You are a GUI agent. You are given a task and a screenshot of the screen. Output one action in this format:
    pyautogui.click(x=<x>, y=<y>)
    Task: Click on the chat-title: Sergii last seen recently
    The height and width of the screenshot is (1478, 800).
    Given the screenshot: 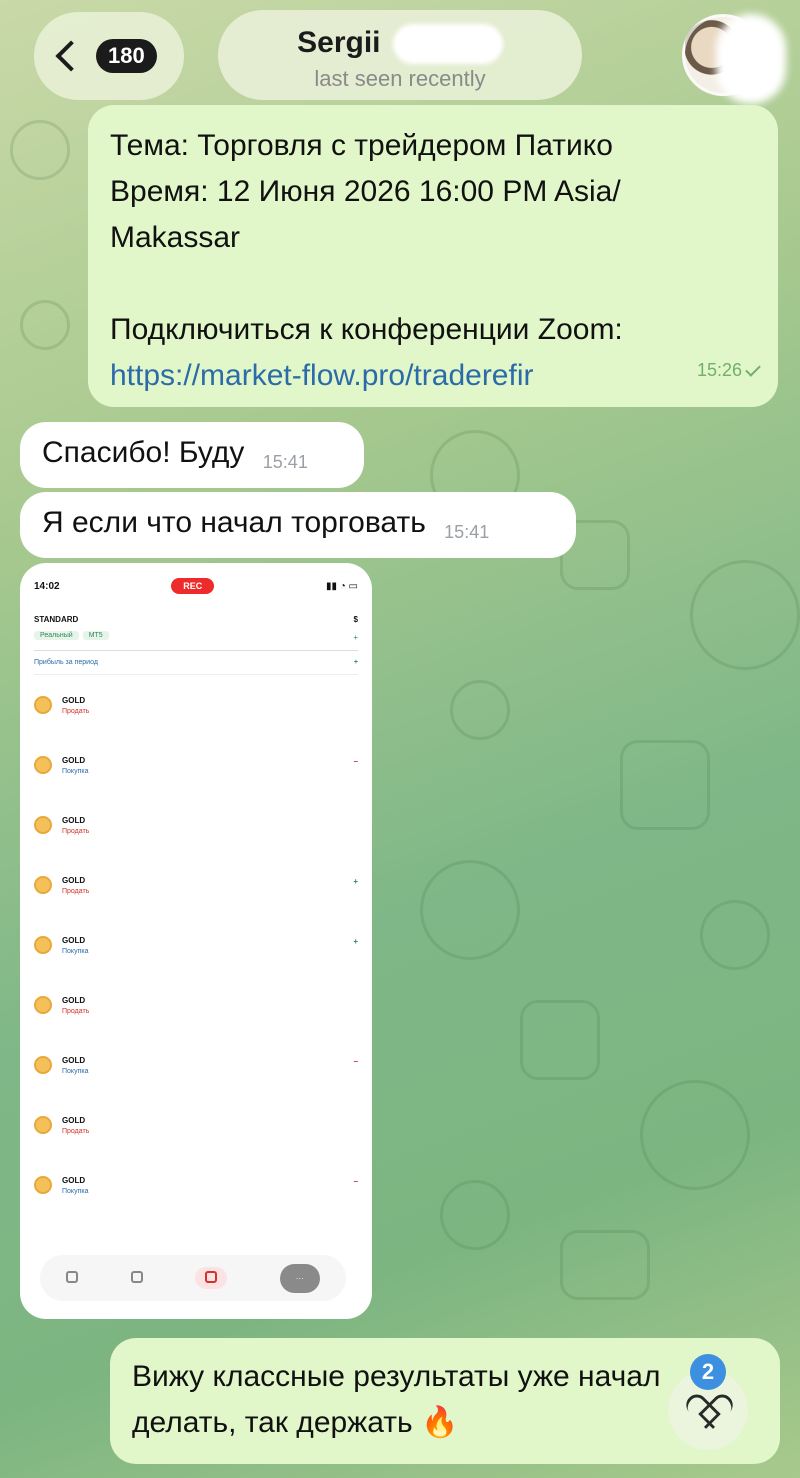 What is the action you would take?
    pyautogui.click(x=400, y=55)
    